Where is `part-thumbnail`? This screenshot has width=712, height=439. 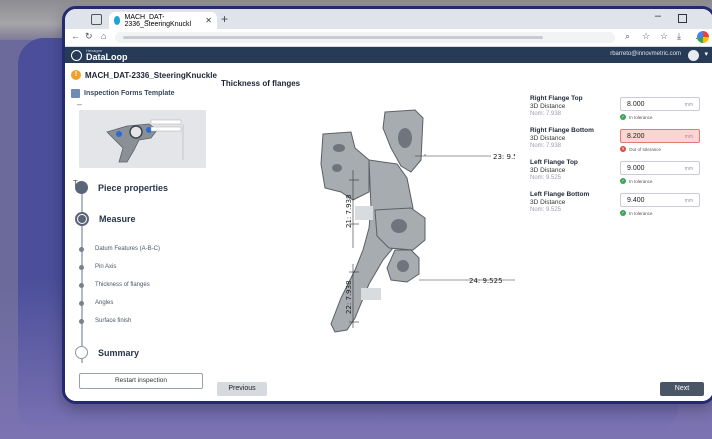 part-thumbnail is located at coordinates (142, 139).